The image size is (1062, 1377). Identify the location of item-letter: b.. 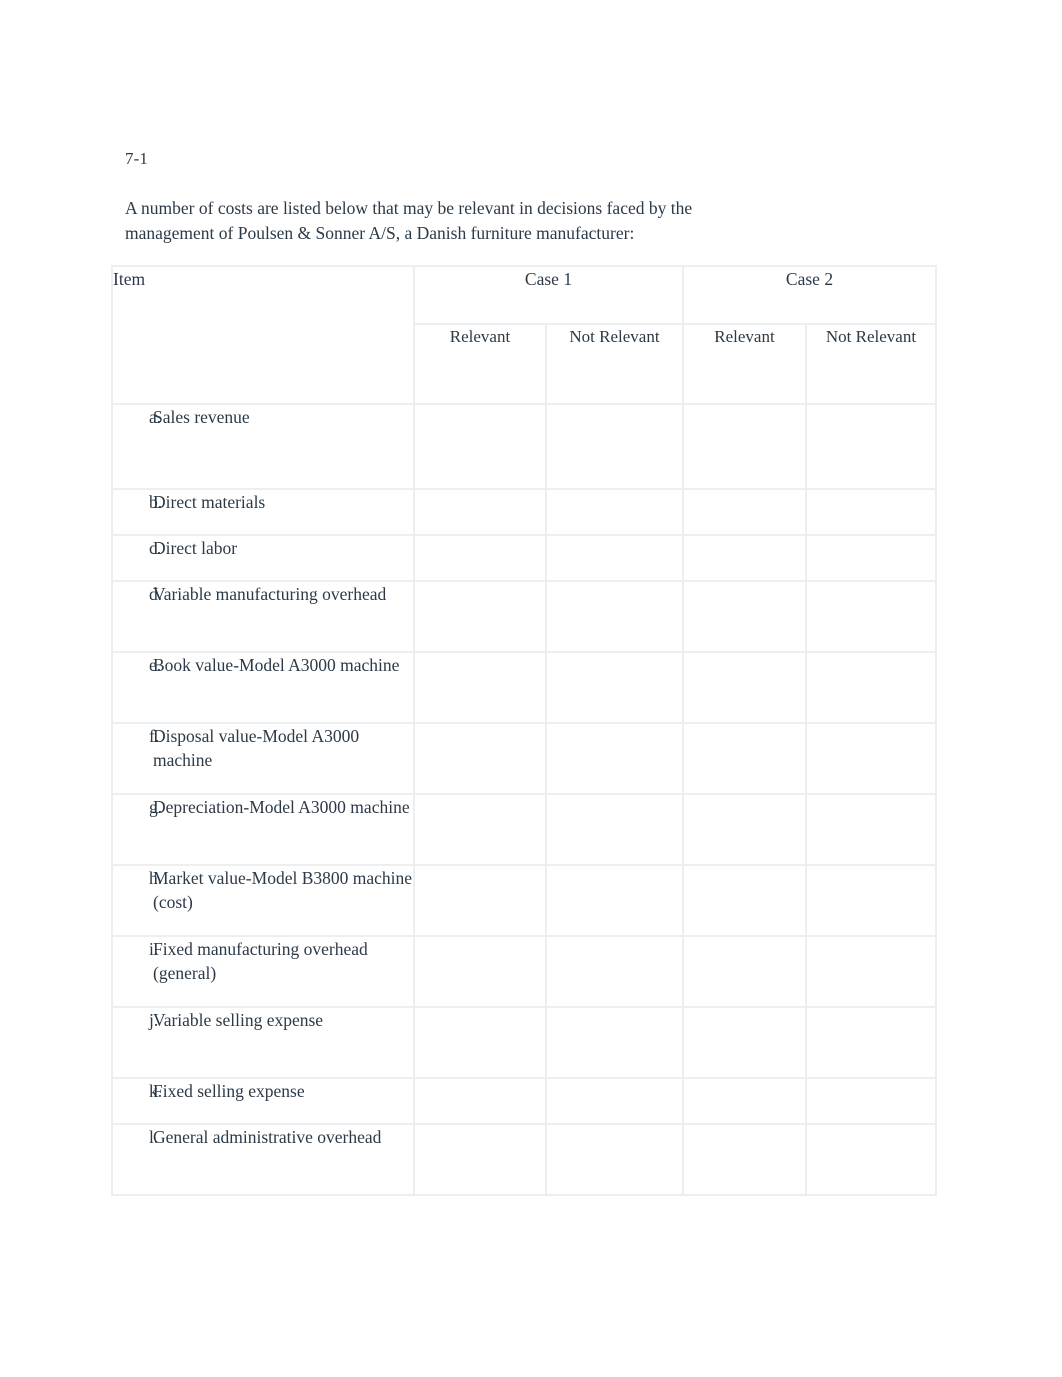
(156, 502).